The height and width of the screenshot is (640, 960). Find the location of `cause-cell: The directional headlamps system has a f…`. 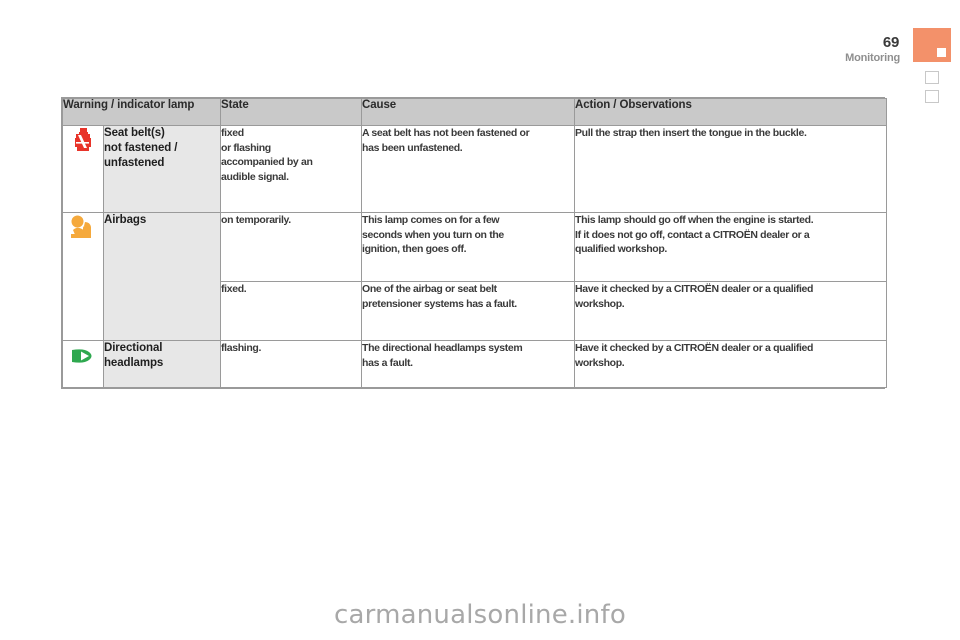

cause-cell: The directional headlamps system has a f… is located at coordinates (468, 364).